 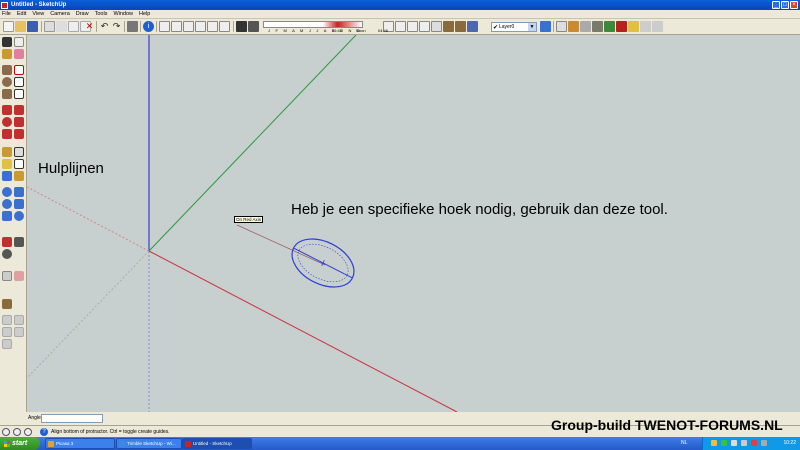 What do you see at coordinates (61, 26) in the screenshot?
I see `cut-icon` at bounding box center [61, 26].